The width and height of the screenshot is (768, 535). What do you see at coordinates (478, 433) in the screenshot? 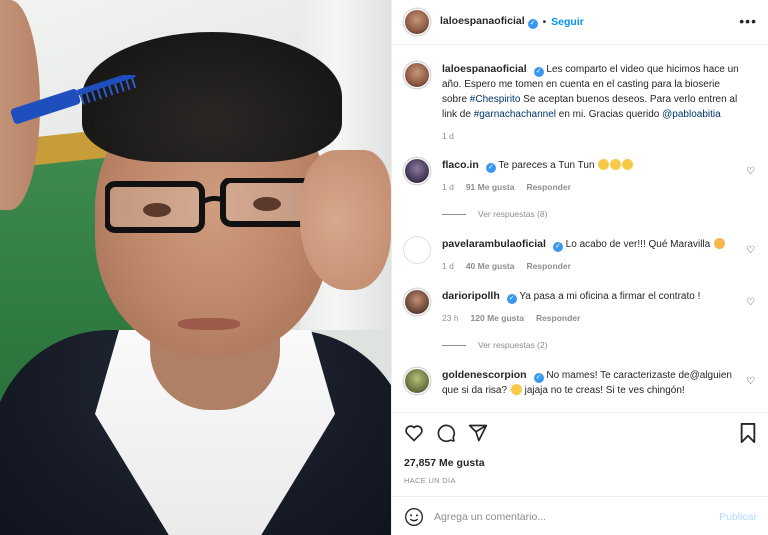
I see `share-icon` at bounding box center [478, 433].